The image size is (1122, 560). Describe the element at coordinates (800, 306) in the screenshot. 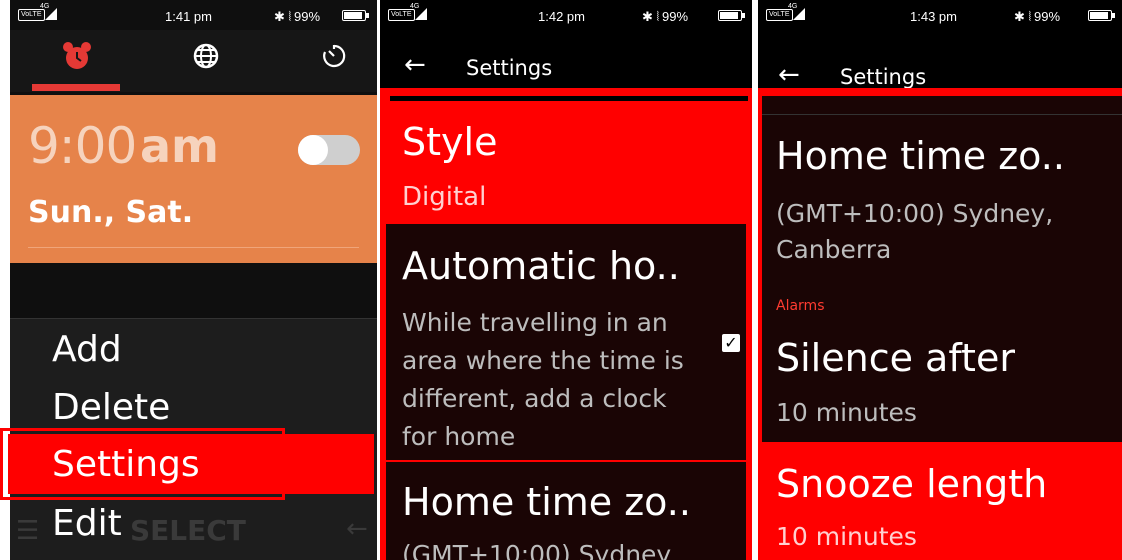

I see `section-header-alarms: Alarms` at that location.